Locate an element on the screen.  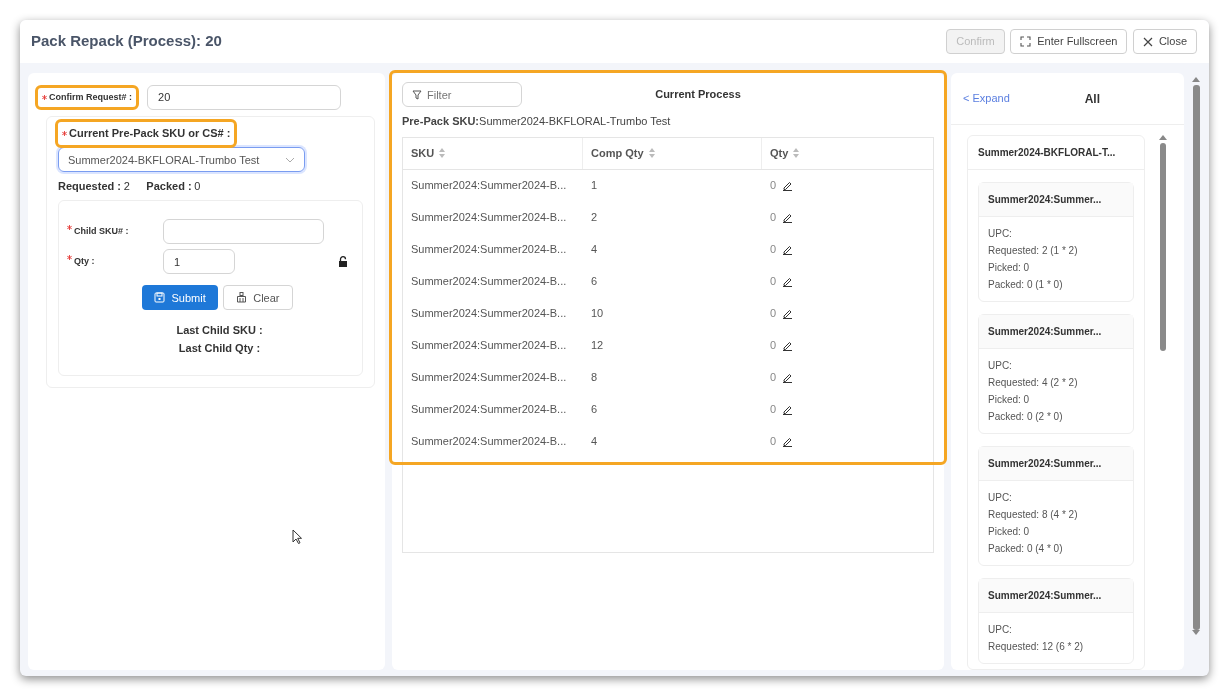
filter-input: Filter is located at coordinates (462, 94).